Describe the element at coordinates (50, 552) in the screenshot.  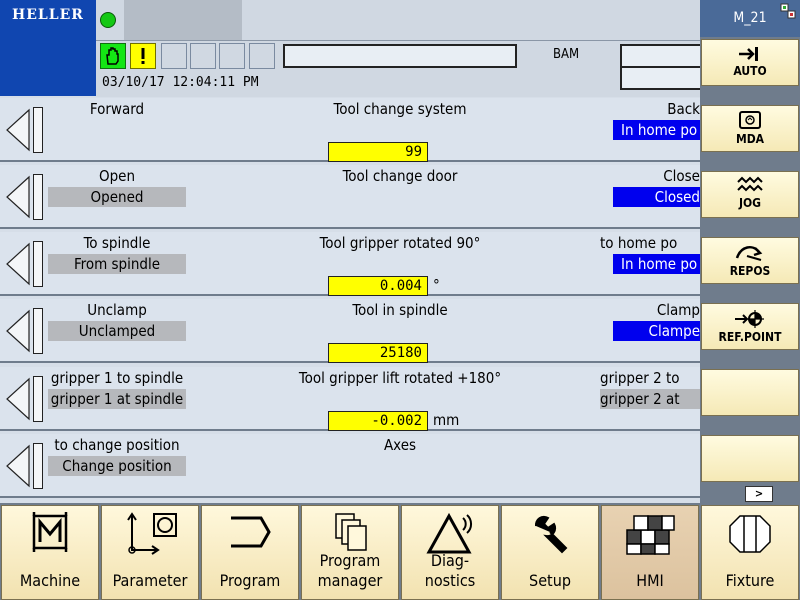
I see `softkey-machine: Machine` at that location.